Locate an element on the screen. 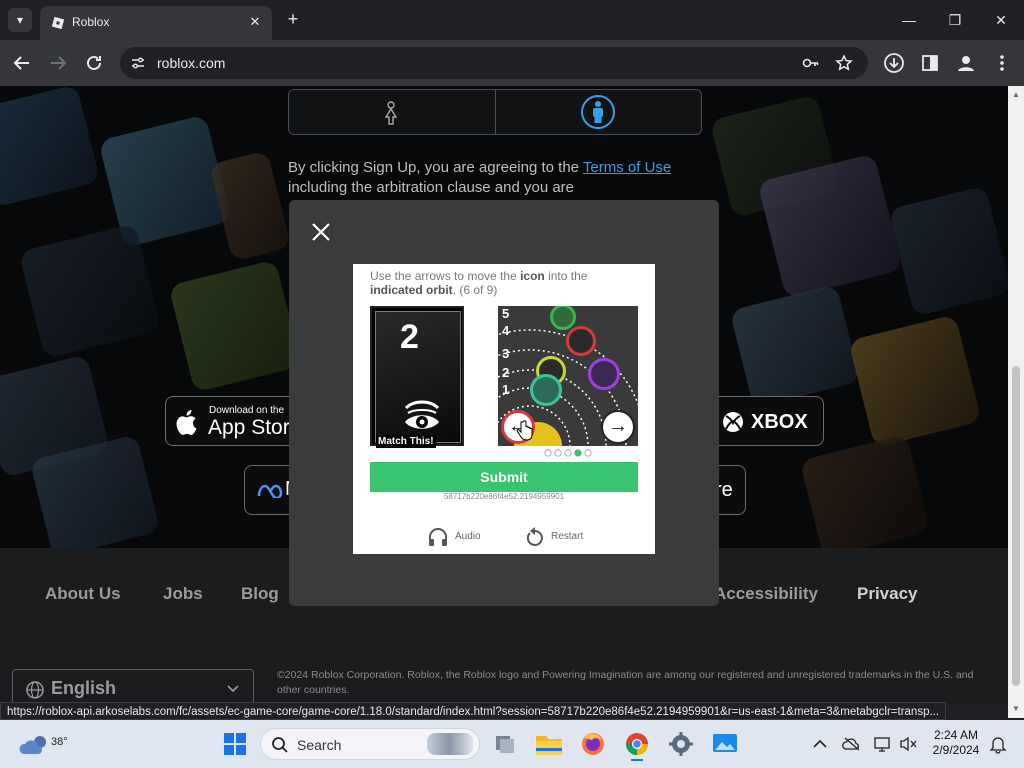 Image resolution: width=1024 pixels, height=768 pixels. globe-icon is located at coordinates (35, 690).